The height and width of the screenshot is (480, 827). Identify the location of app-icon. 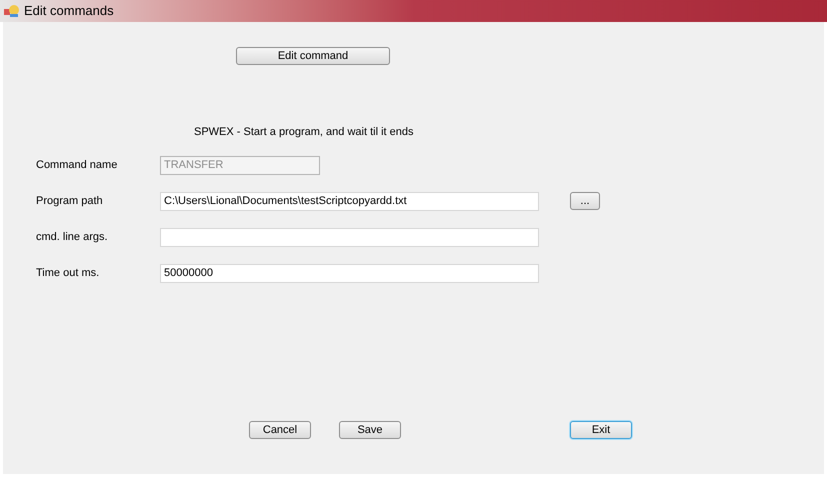
(12, 11).